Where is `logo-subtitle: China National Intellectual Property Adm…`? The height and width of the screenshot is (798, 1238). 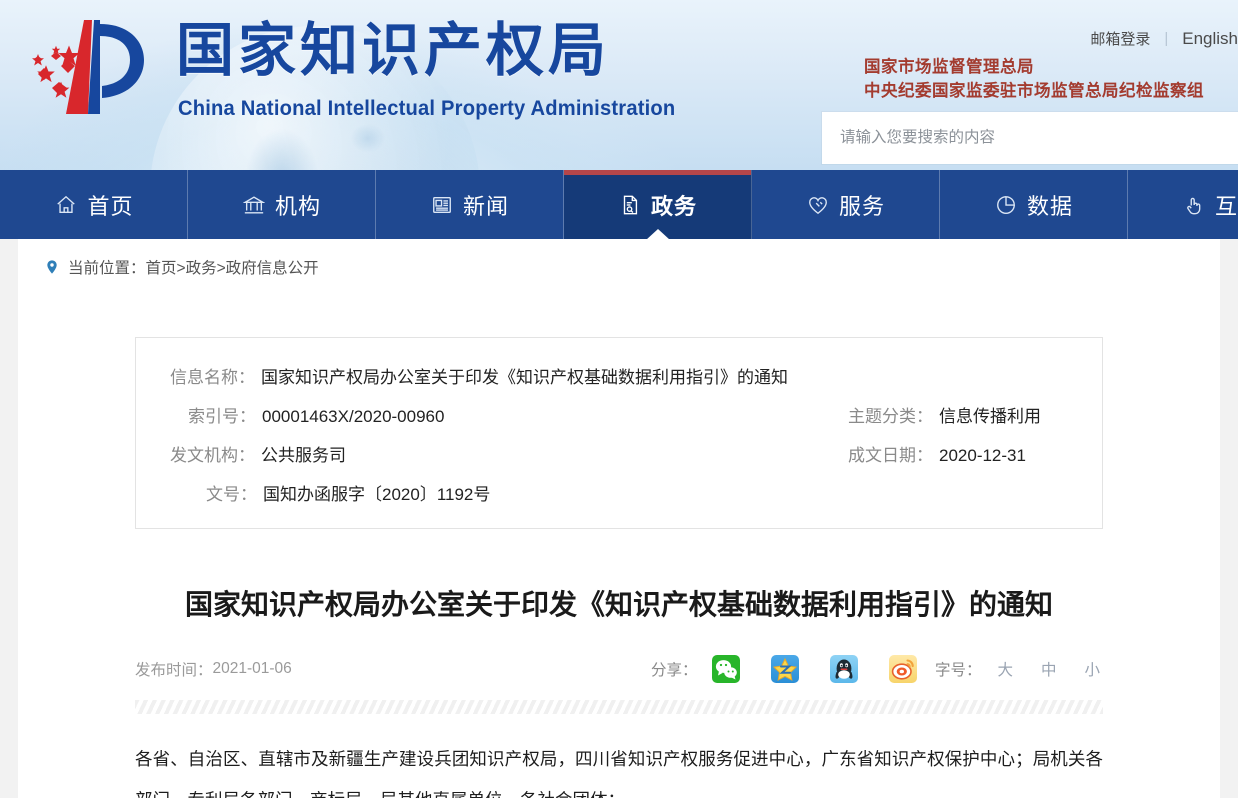 logo-subtitle: China National Intellectual Property Adm… is located at coordinates (427, 108).